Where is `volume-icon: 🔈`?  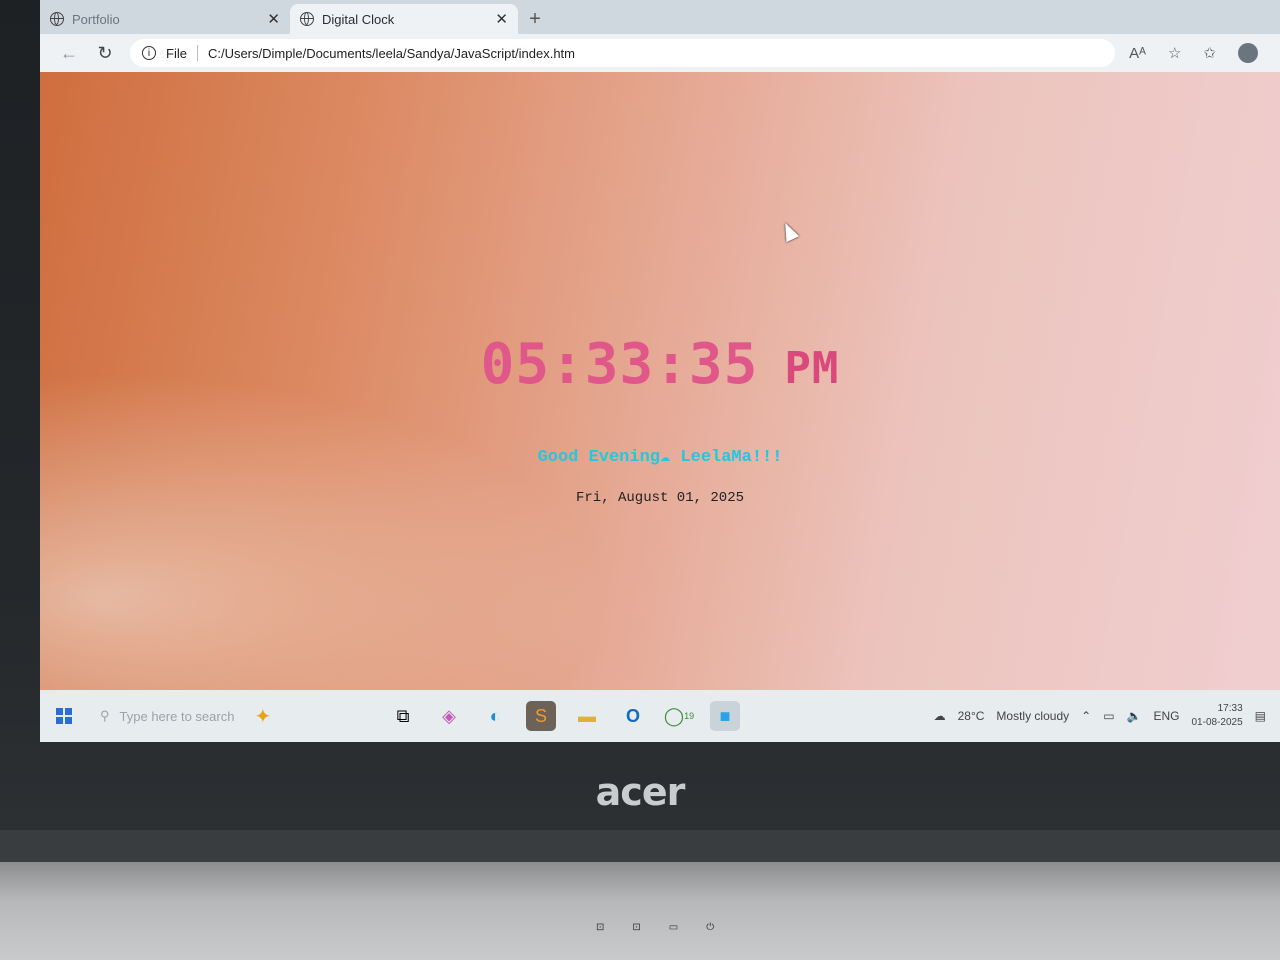
volume-icon: 🔈 is located at coordinates (1134, 716).